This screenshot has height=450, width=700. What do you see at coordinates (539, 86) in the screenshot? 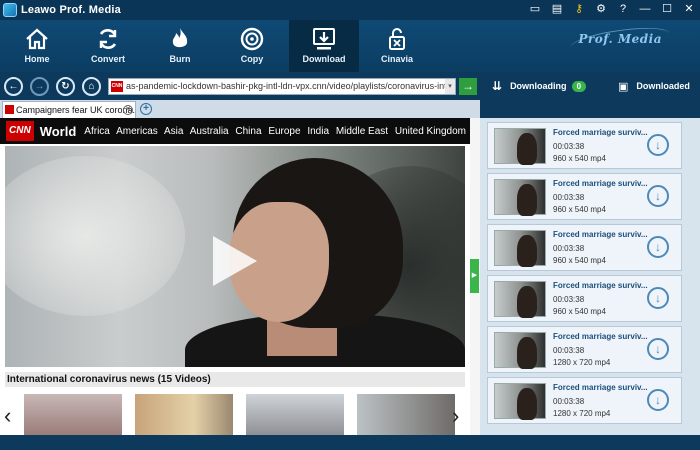
I see `downloading-tab: ⇊ Downloading 0` at bounding box center [539, 86].